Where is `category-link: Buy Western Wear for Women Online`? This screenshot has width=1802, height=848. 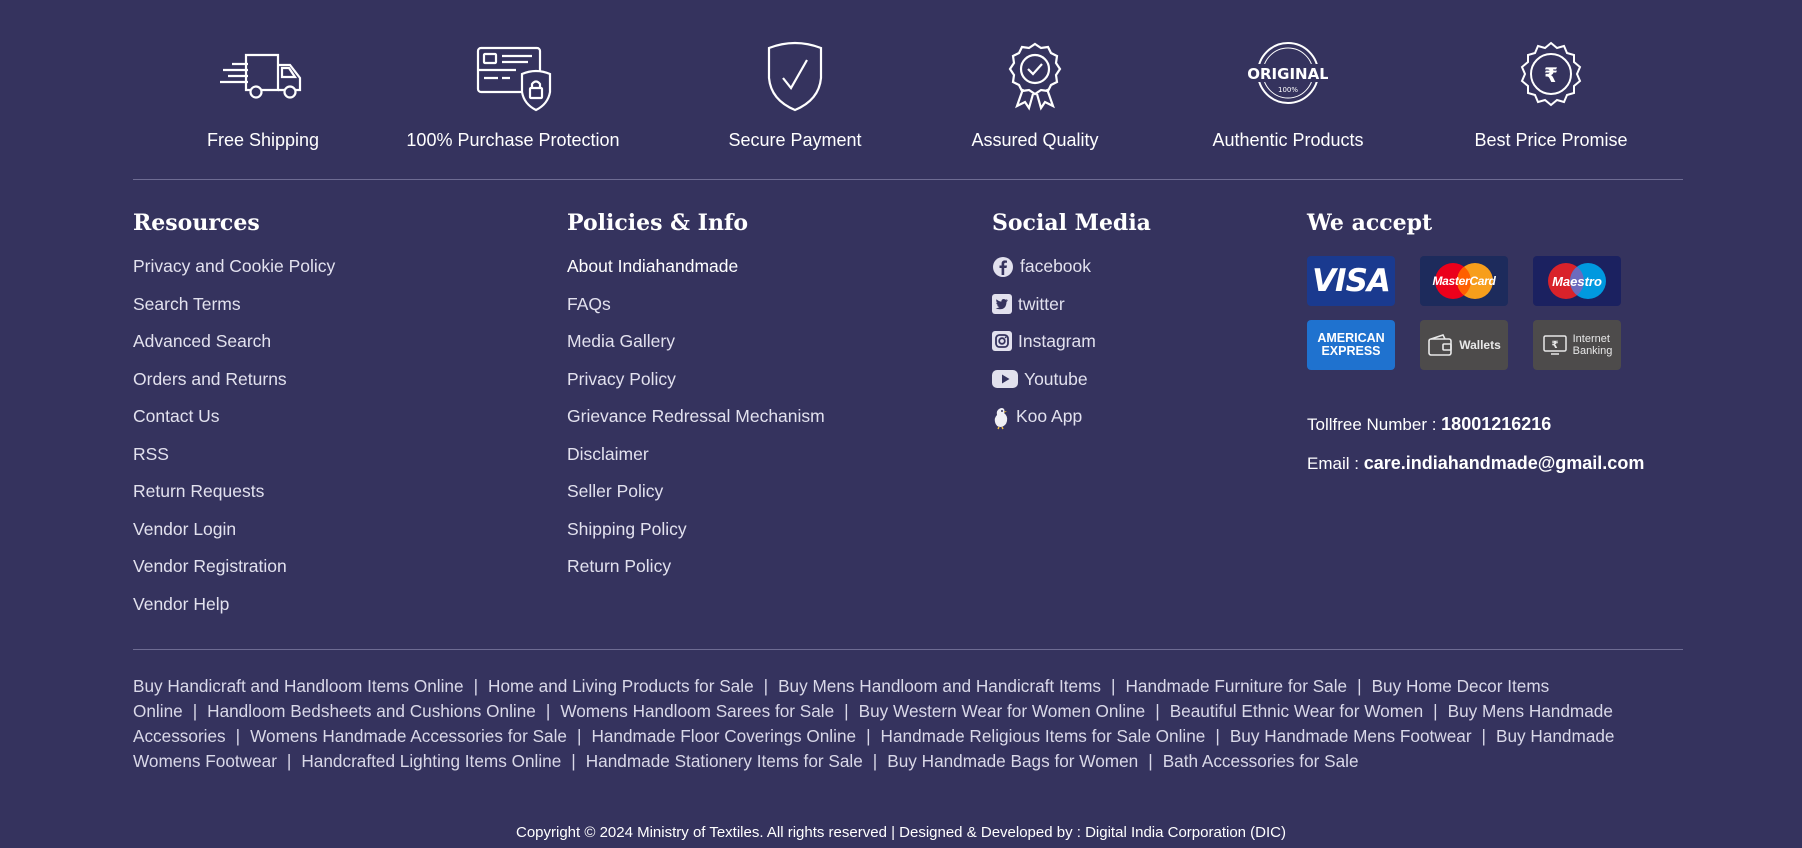 category-link: Buy Western Wear for Women Online is located at coordinates (1002, 711).